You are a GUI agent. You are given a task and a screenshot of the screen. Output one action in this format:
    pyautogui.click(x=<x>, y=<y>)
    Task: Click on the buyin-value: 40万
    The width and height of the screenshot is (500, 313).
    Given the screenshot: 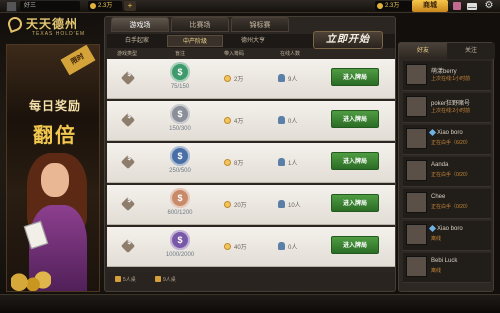 What is the action you would take?
    pyautogui.click(x=240, y=248)
    